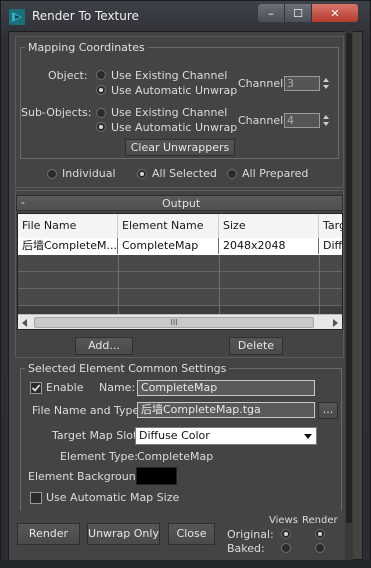 This screenshot has height=568, width=371. What do you see at coordinates (174, 435) in the screenshot?
I see `target-map-slot-value: Diffuse Color` at bounding box center [174, 435].